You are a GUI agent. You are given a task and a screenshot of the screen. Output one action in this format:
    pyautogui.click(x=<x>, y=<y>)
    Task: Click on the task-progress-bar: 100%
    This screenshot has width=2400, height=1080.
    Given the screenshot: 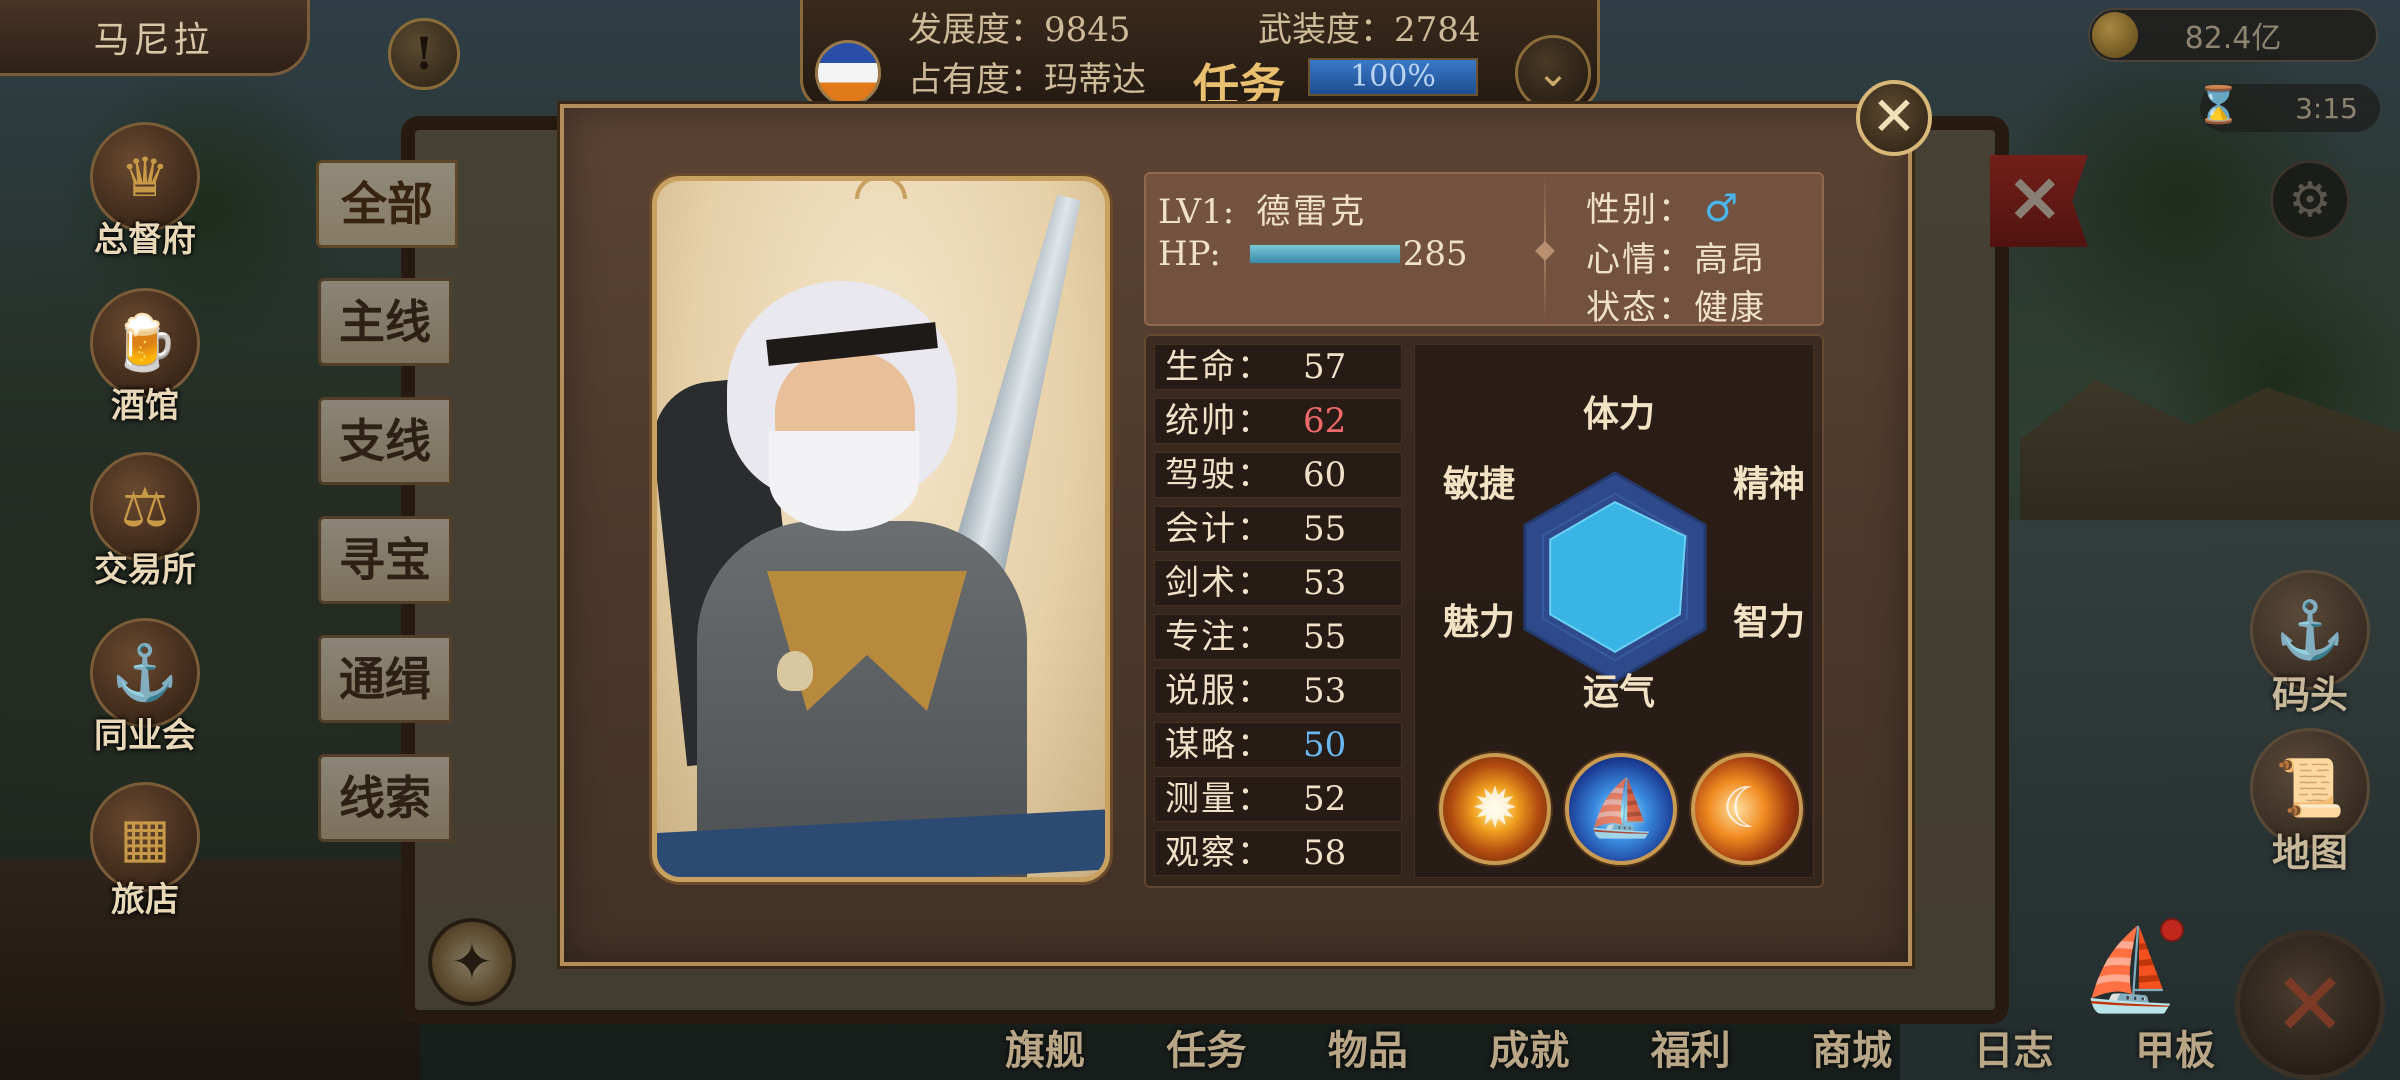 What is the action you would take?
    pyautogui.click(x=1393, y=77)
    